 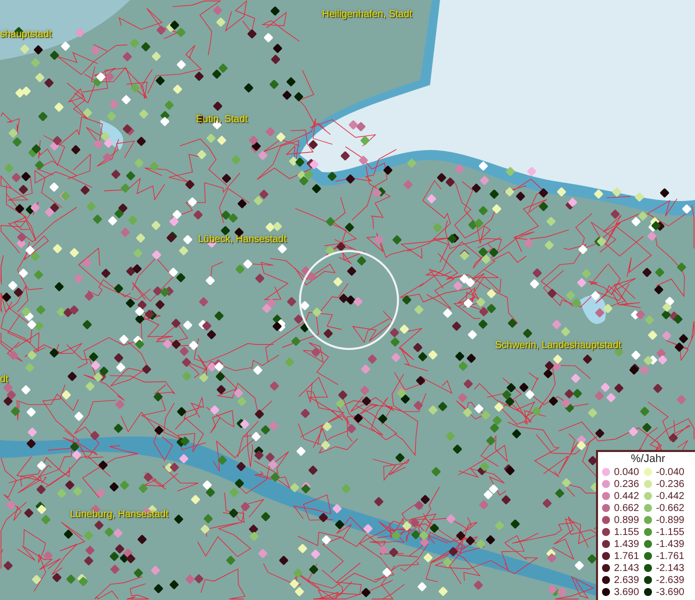 I want to click on place-label: Schwerin, Landeshauptstadt, so click(x=558, y=345).